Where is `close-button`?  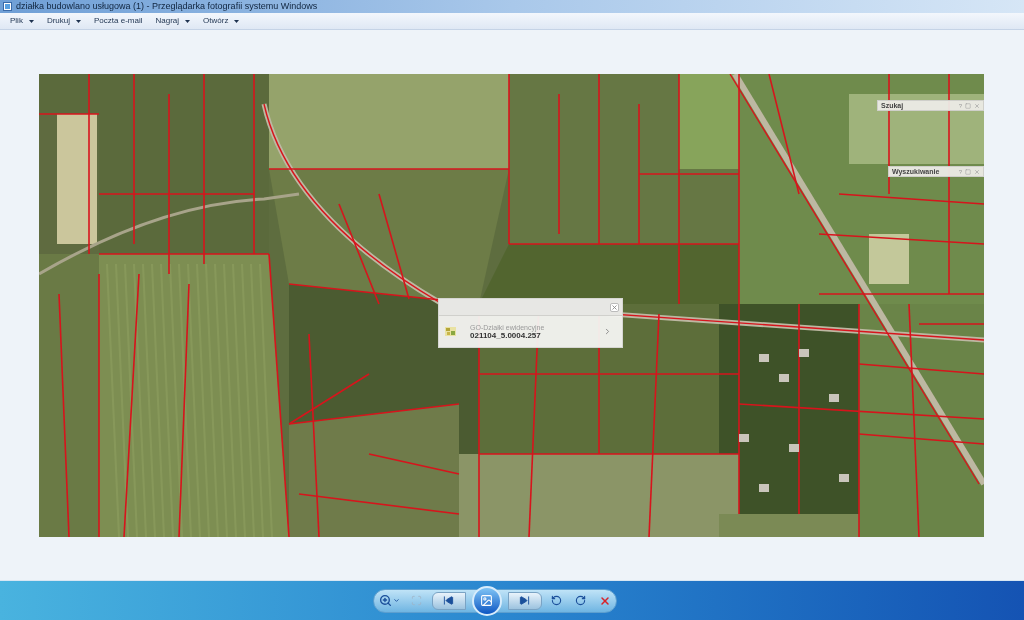 close-button is located at coordinates (614, 307).